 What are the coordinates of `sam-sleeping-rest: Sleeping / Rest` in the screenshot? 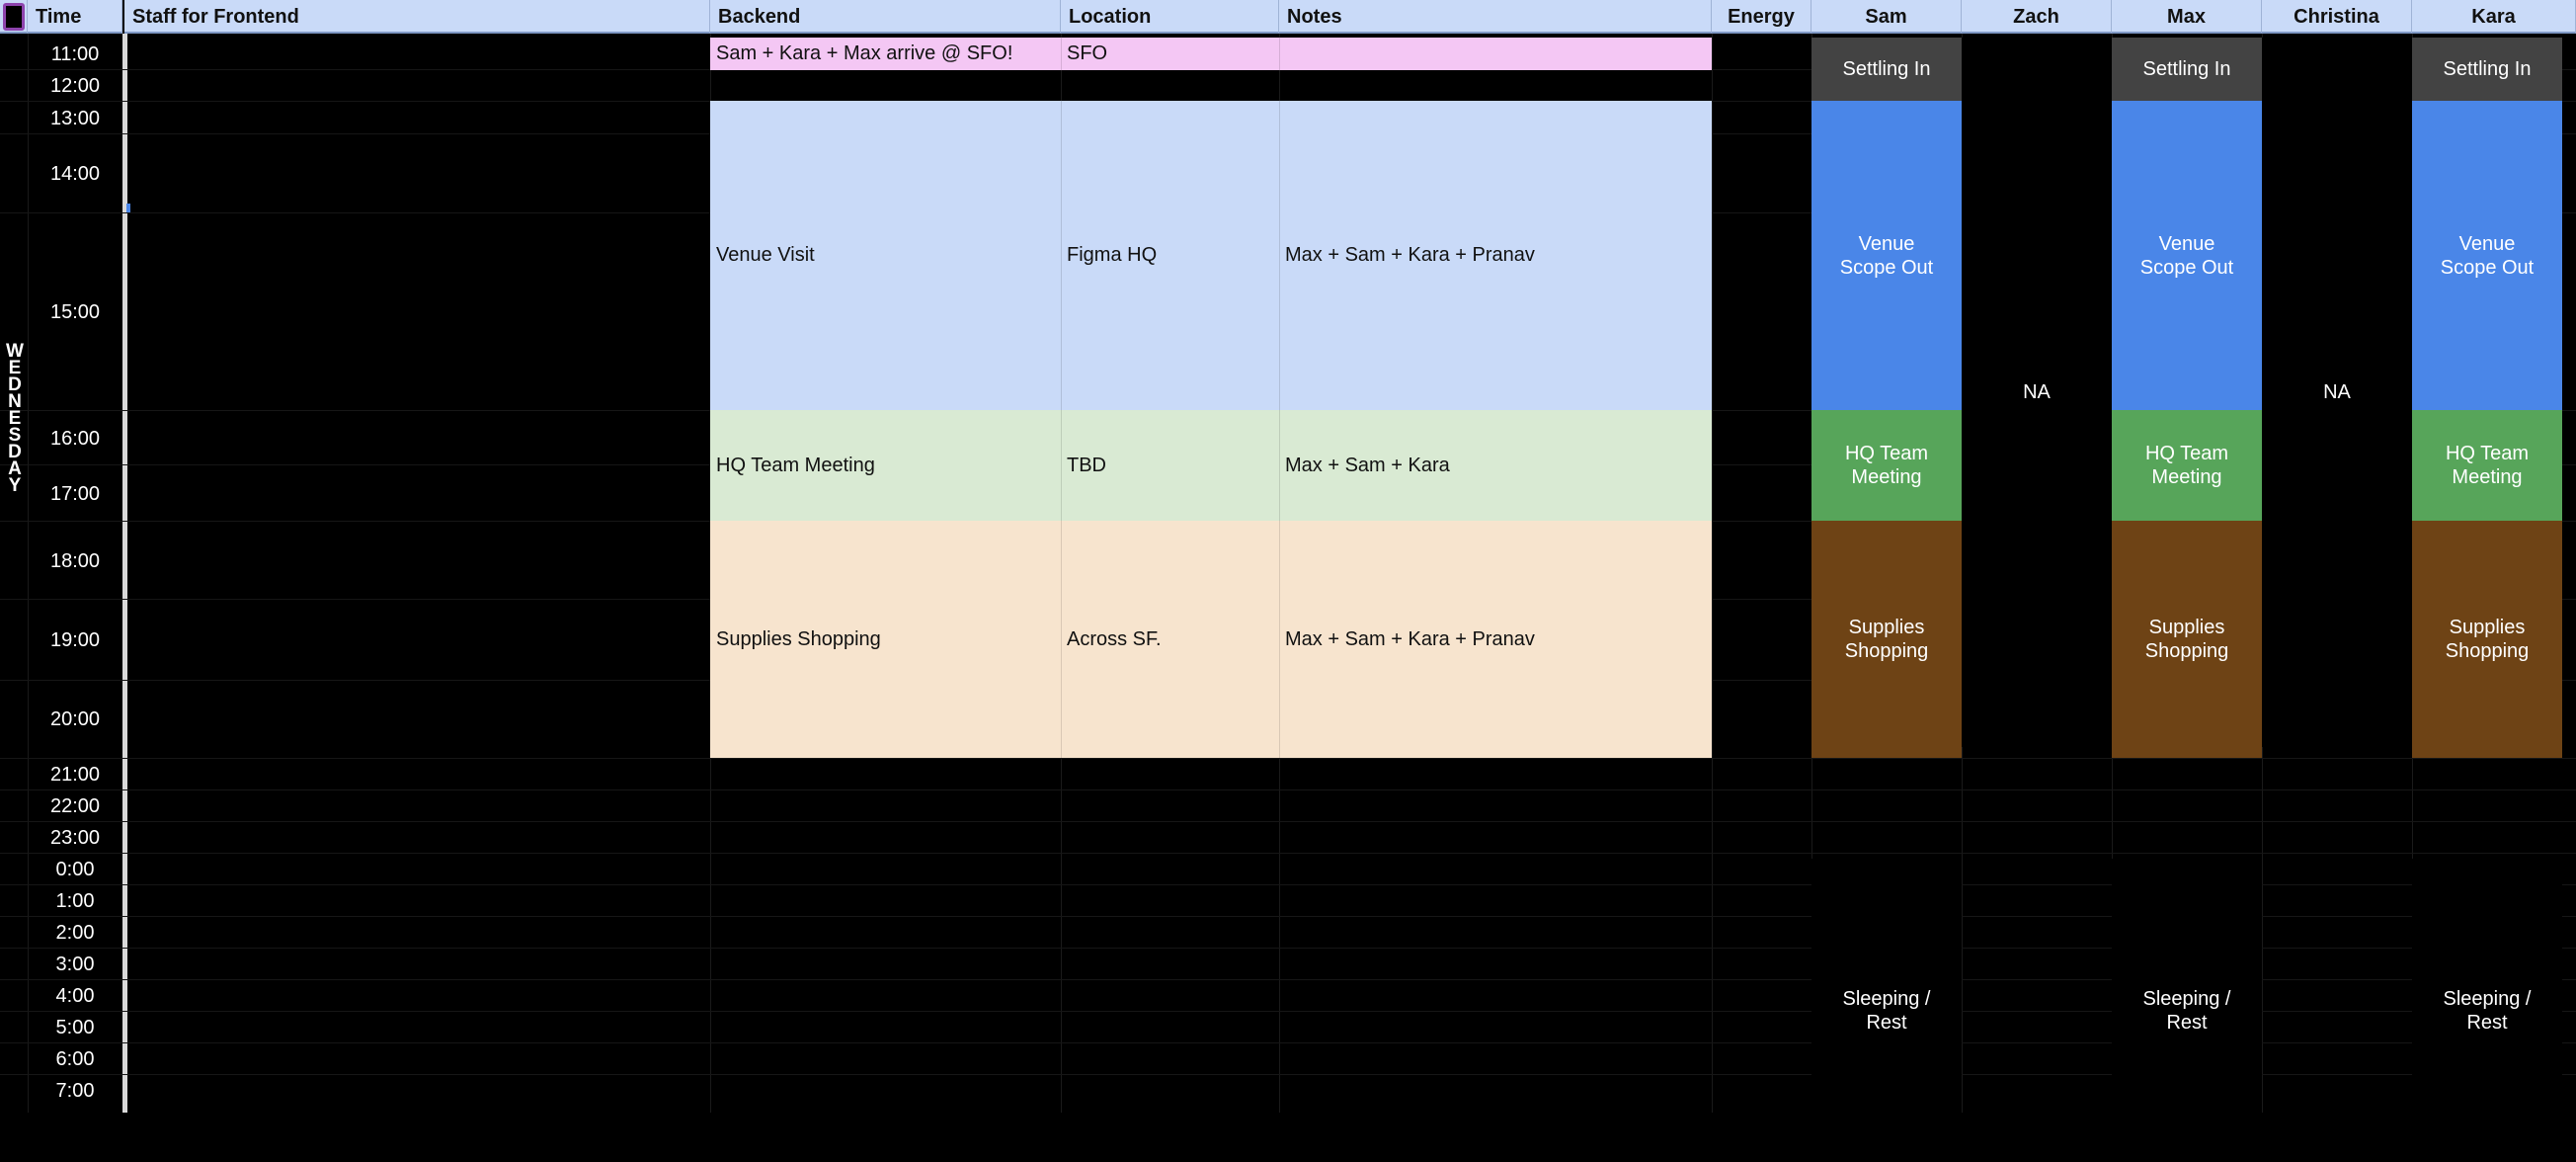 It's located at (1886, 1010).